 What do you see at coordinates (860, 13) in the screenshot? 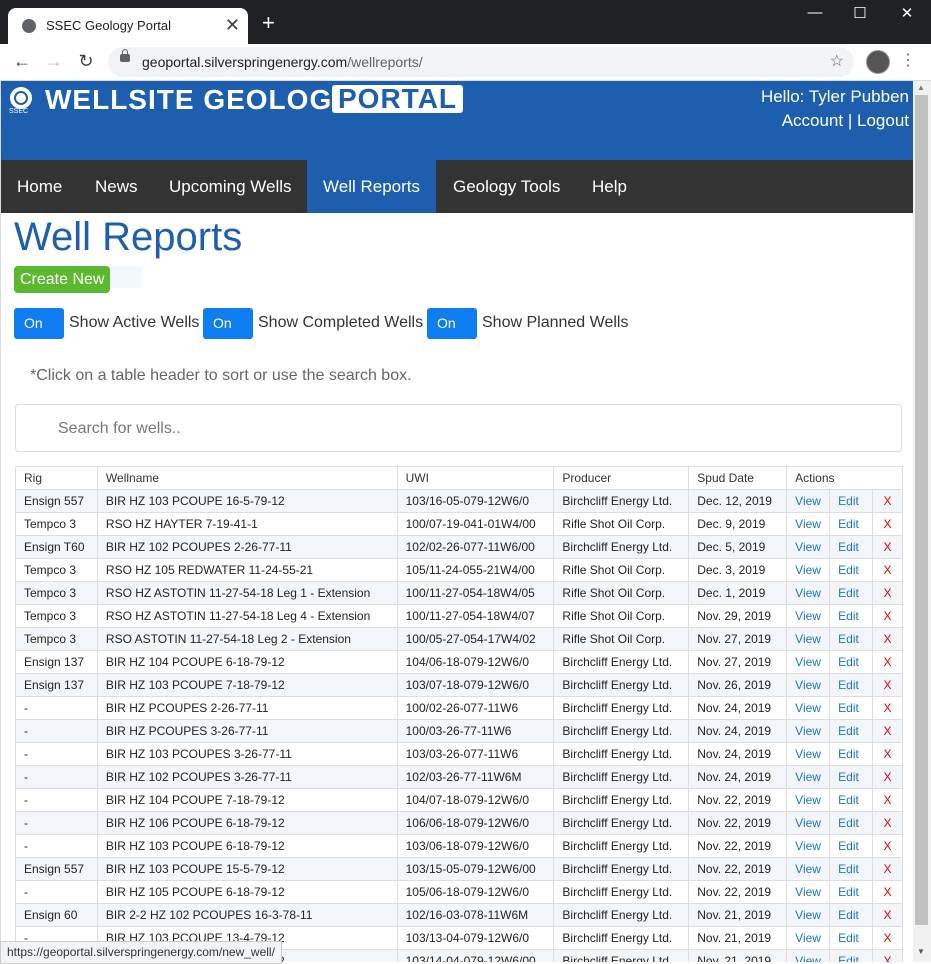
I see `maximize-icon: ☐` at bounding box center [860, 13].